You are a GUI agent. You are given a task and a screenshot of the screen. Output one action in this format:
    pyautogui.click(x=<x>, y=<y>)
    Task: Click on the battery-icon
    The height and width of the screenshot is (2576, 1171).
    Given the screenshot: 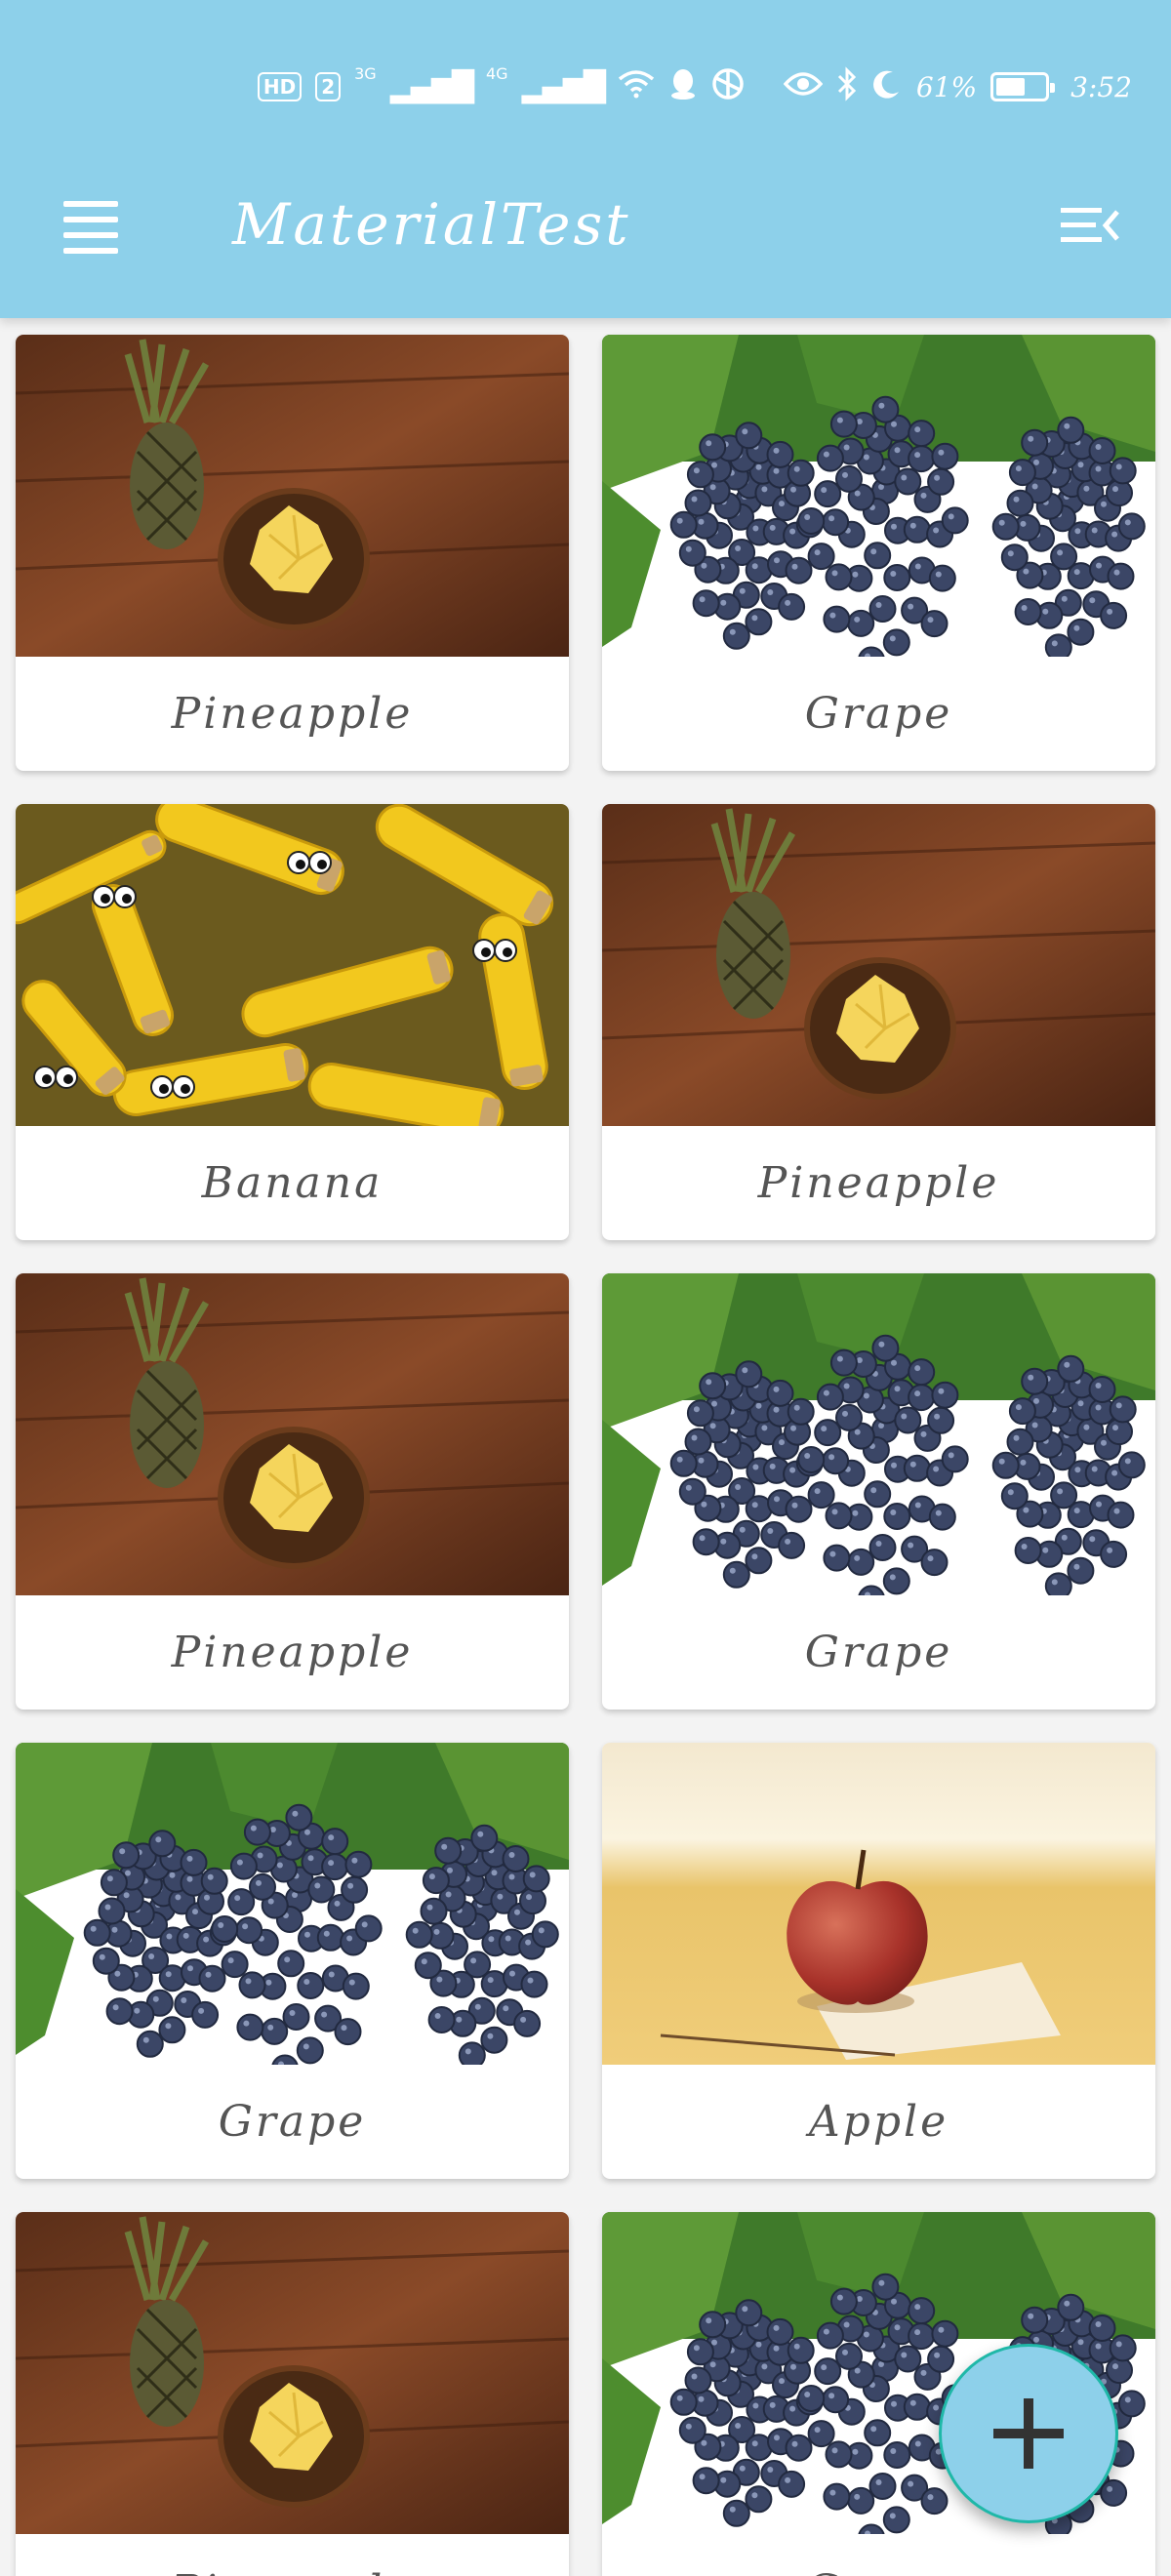 What is the action you would take?
    pyautogui.click(x=1023, y=86)
    